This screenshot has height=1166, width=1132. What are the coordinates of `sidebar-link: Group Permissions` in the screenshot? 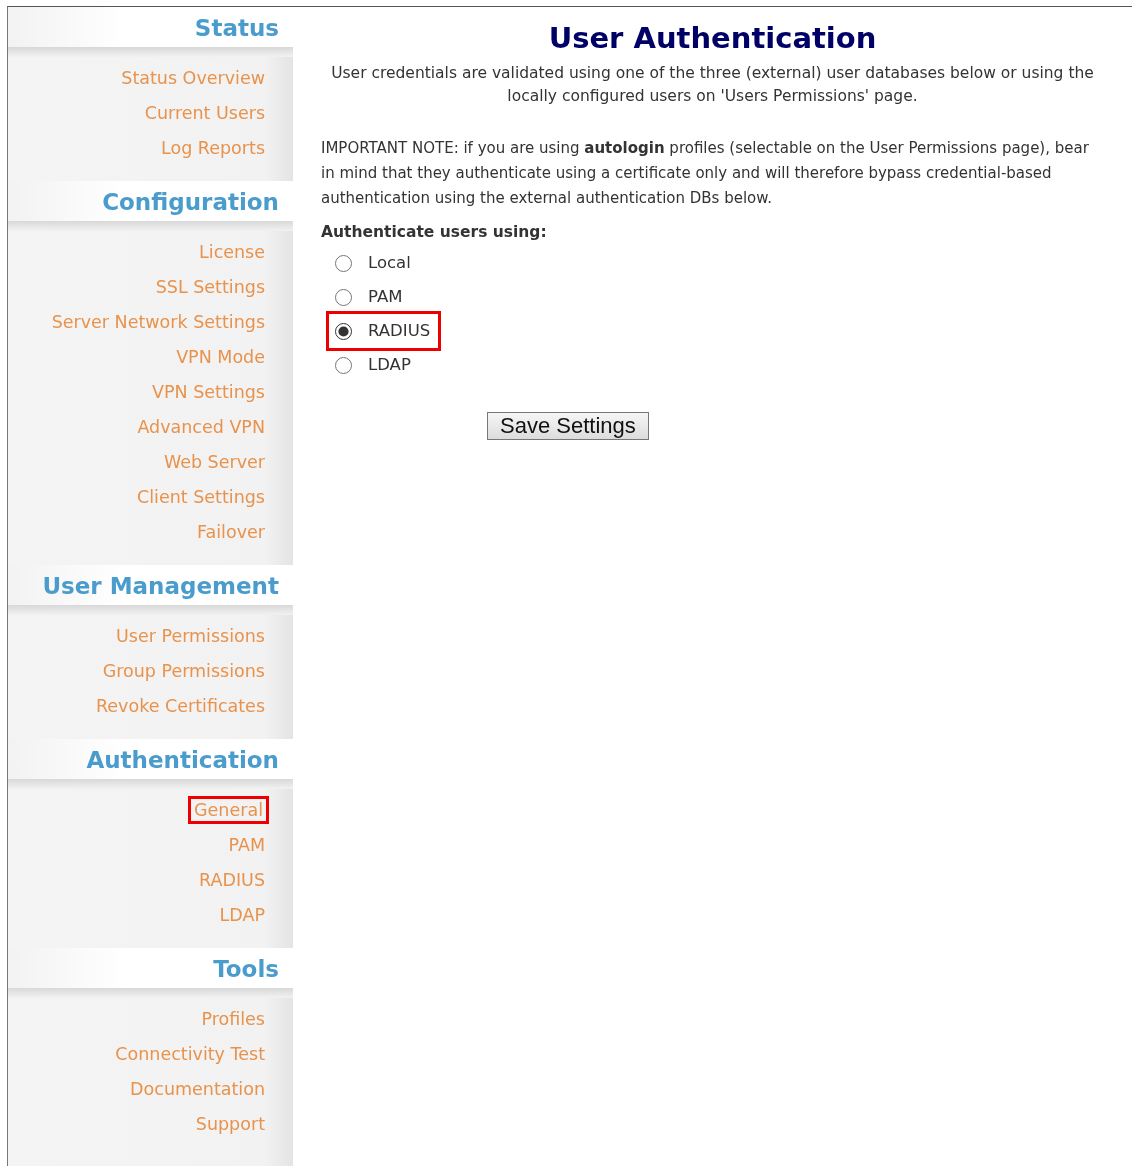 It's located at (183, 671).